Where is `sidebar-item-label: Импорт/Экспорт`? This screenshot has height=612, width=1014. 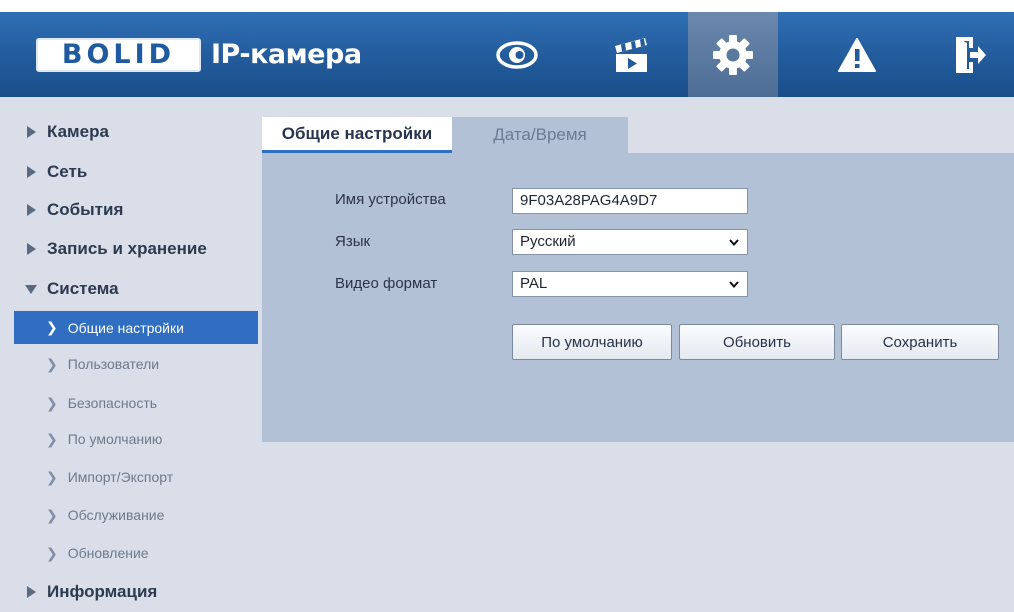
sidebar-item-label: Импорт/Экспорт is located at coordinates (120, 477).